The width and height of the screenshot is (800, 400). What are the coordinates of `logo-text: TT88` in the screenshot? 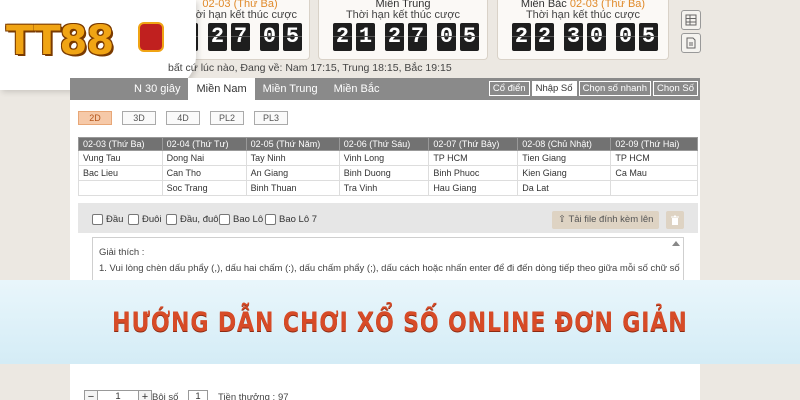 It's located at (60, 41).